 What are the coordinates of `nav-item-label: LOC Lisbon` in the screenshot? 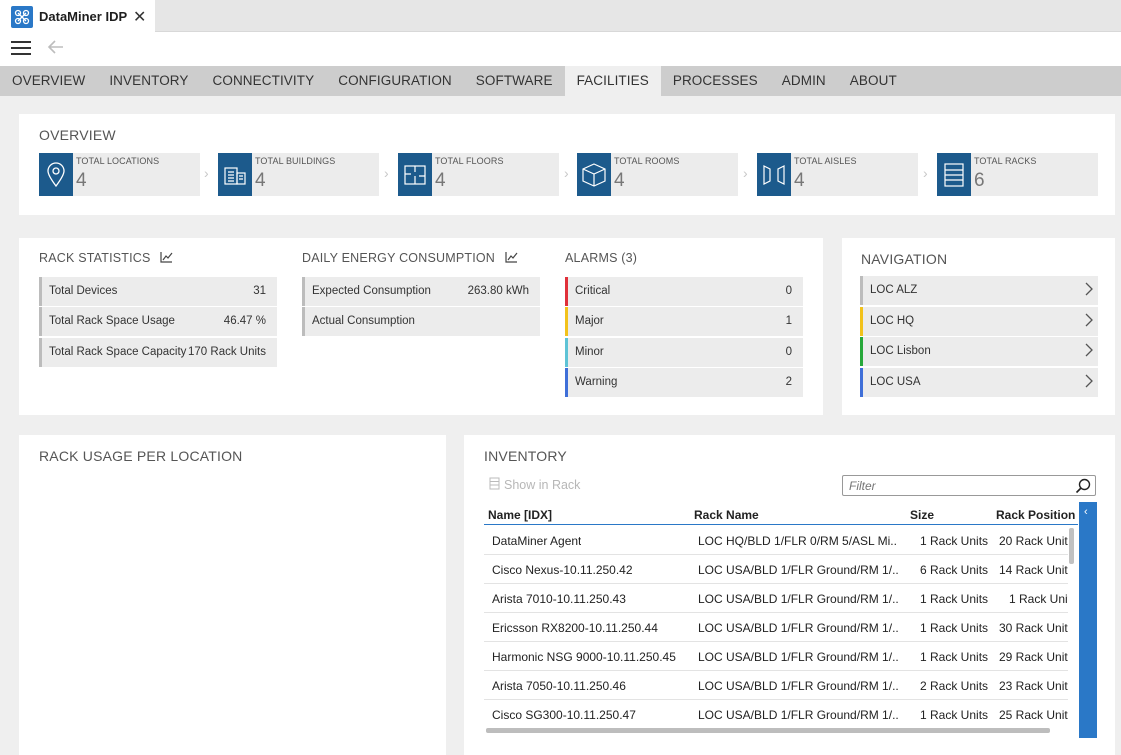 It's located at (900, 351).